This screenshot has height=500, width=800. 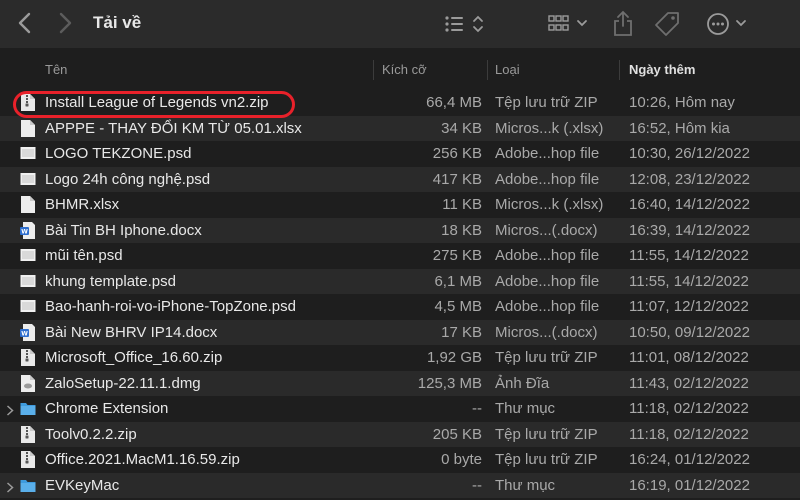 I want to click on file-size: 66,4 MB, so click(x=454, y=102).